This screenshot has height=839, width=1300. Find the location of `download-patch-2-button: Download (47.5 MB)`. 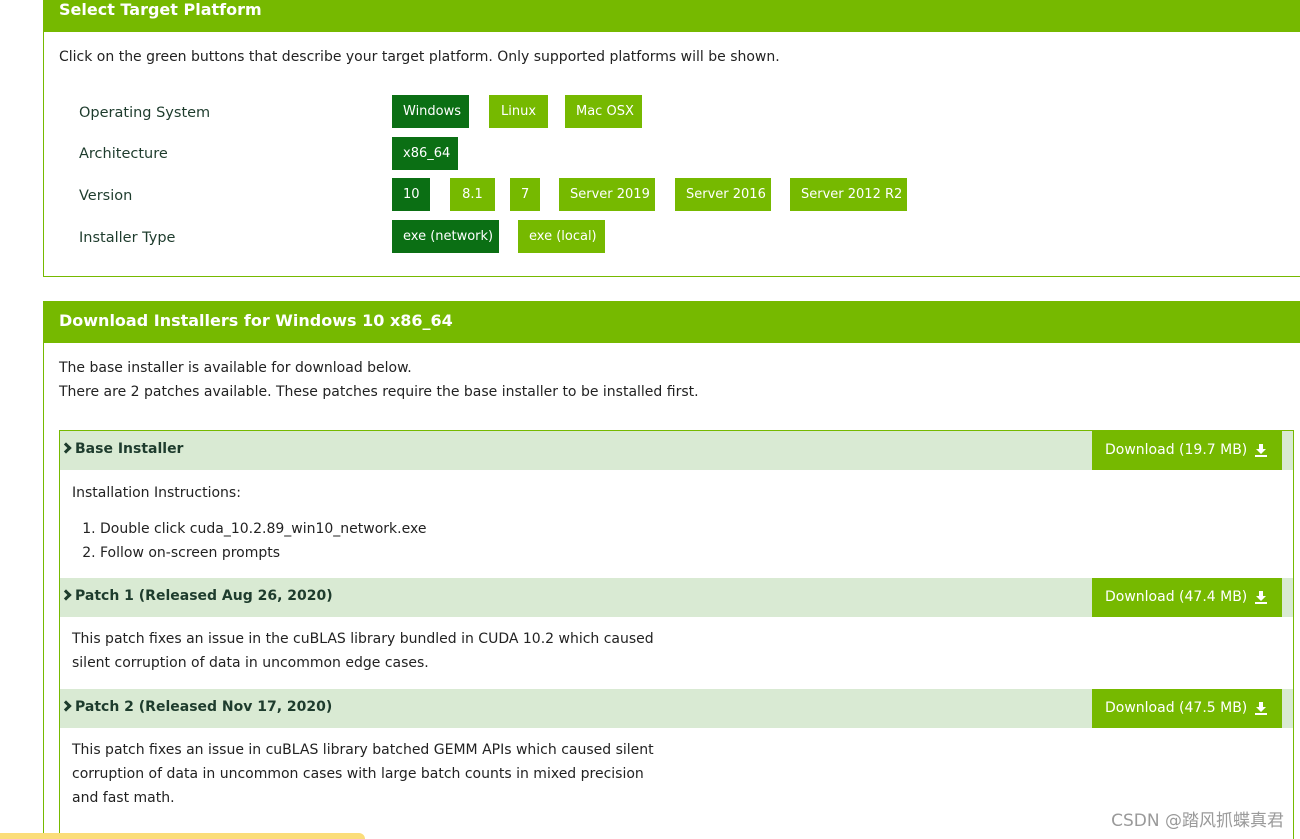

download-patch-2-button: Download (47.5 MB) is located at coordinates (1187, 708).